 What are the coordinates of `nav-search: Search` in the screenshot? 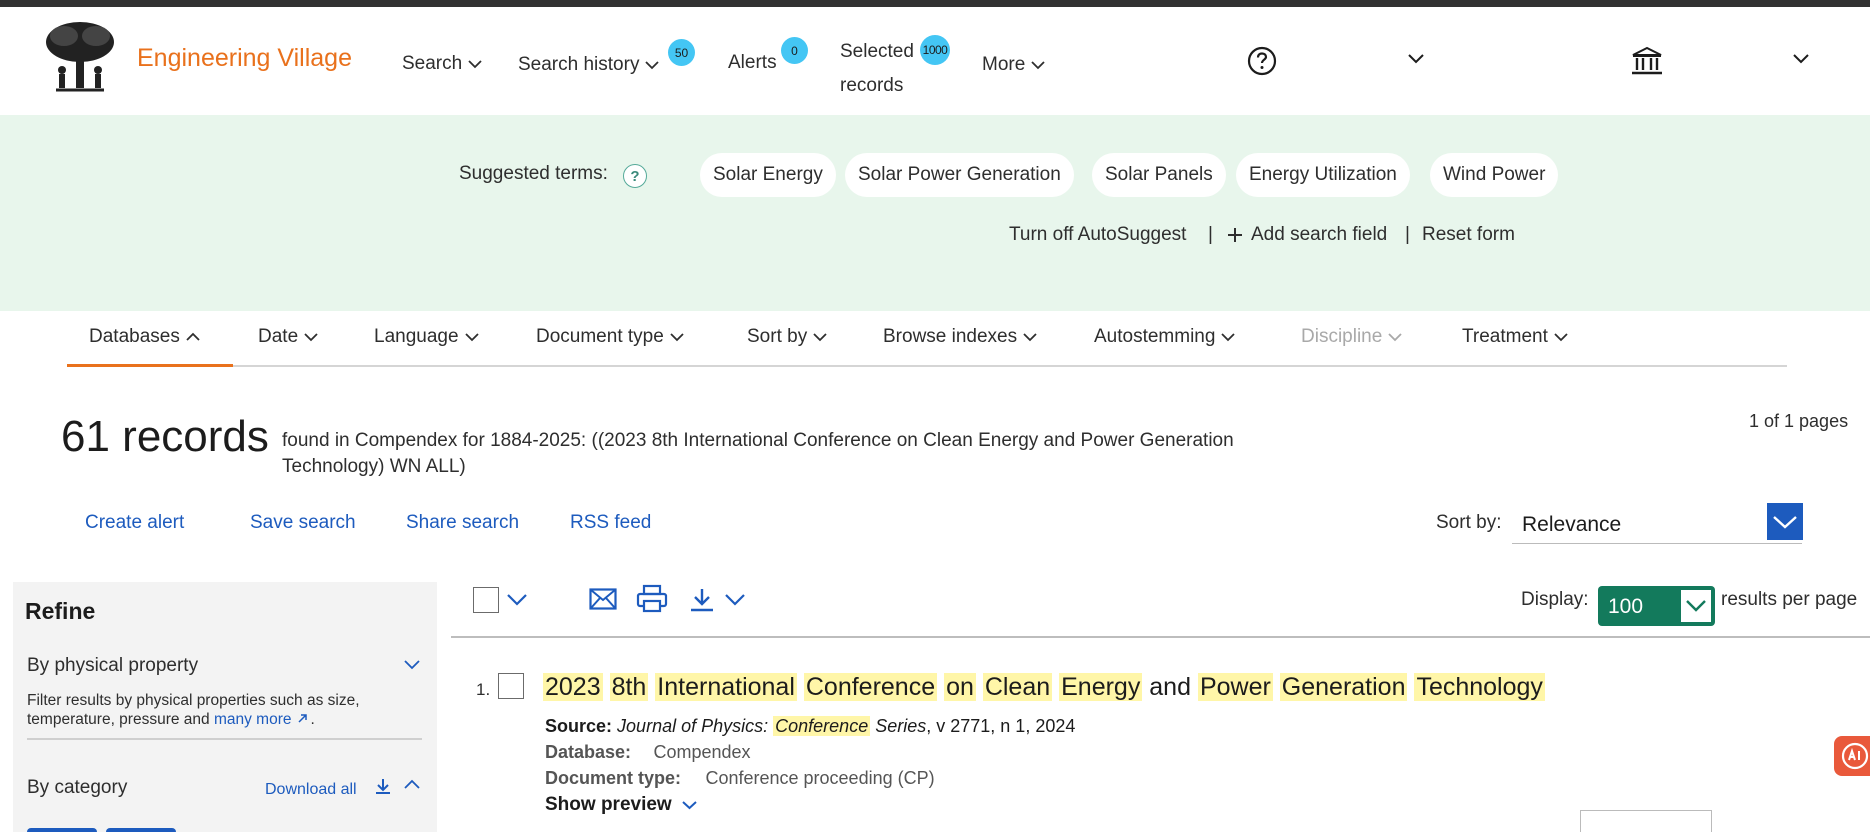 It's located at (442, 64).